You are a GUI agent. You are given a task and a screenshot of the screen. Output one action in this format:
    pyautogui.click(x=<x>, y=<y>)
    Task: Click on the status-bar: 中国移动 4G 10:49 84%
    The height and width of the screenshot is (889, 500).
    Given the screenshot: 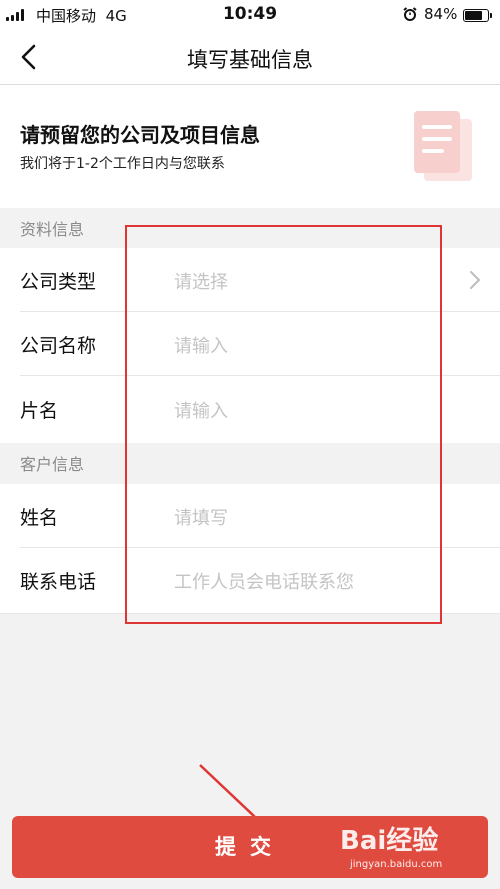 What is the action you would take?
    pyautogui.click(x=250, y=15)
    